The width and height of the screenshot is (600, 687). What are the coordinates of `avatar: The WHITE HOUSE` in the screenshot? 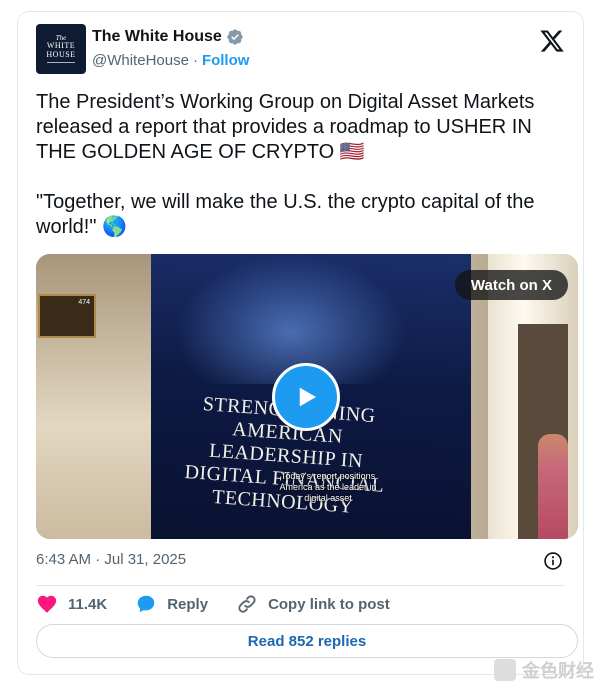 It's located at (61, 49).